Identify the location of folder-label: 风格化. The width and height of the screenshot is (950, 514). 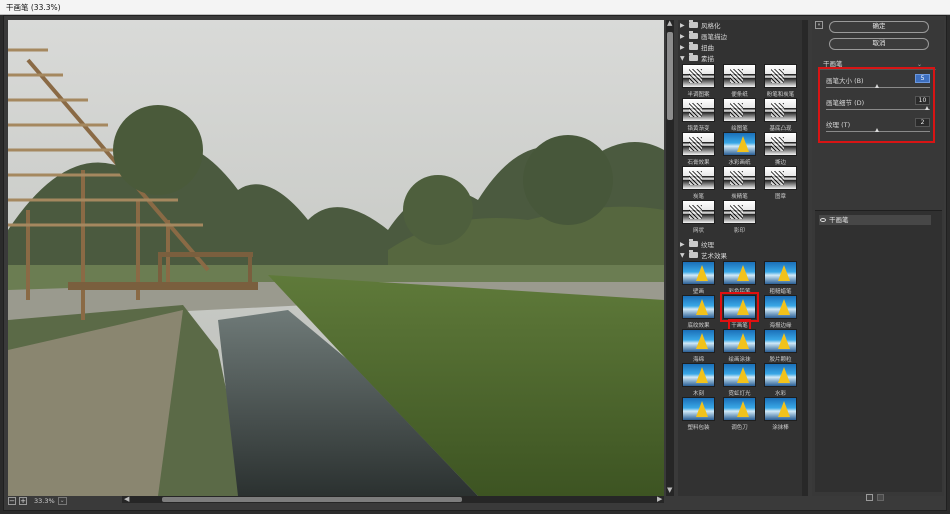
(711, 26).